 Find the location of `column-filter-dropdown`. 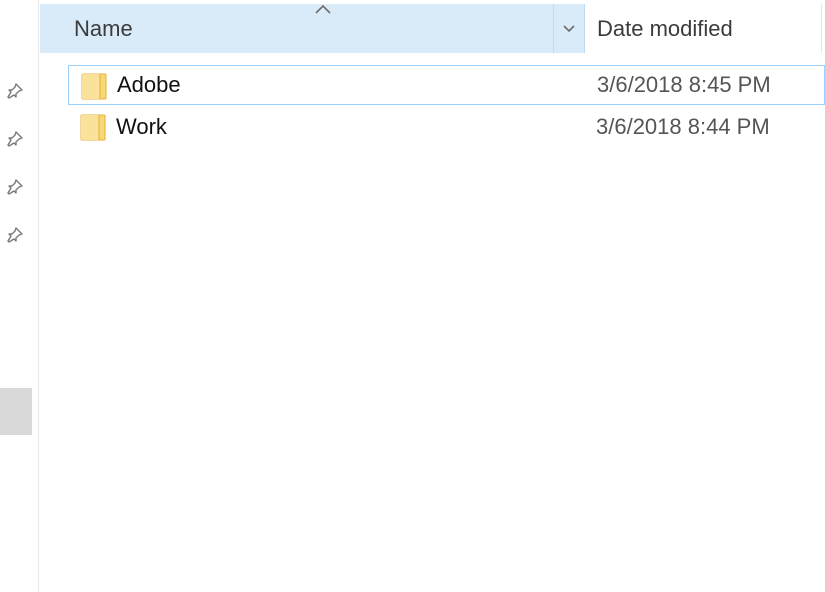

column-filter-dropdown is located at coordinates (569, 28).